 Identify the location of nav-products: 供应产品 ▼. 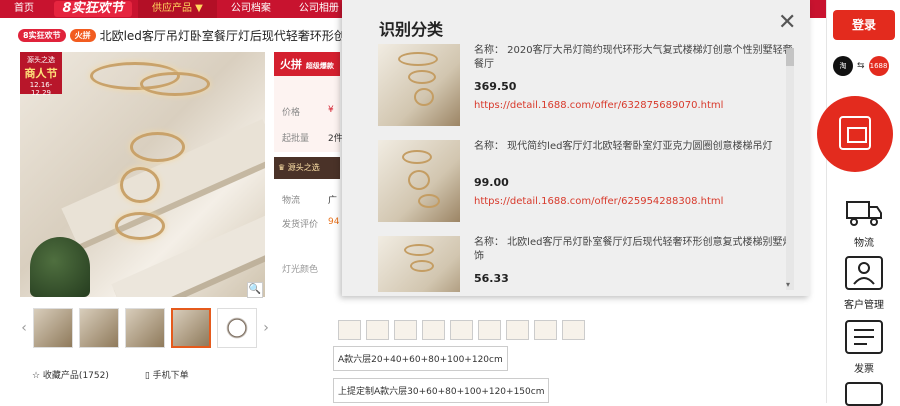
(177, 9).